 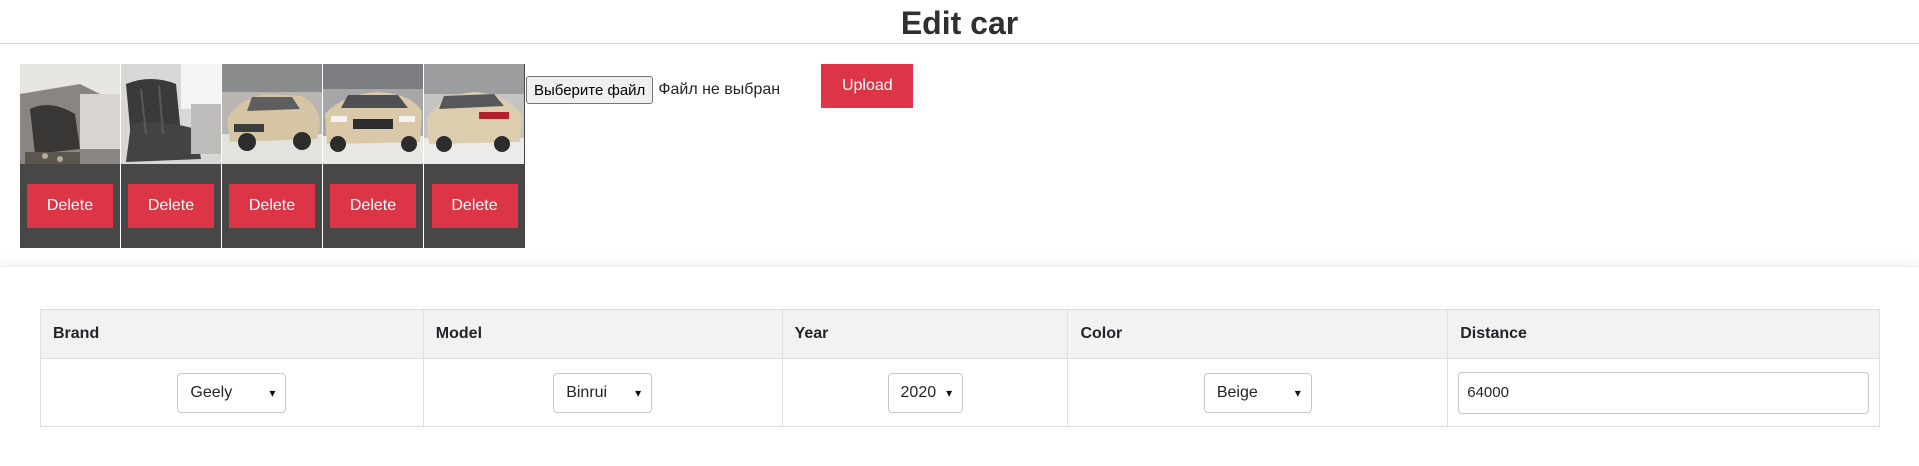 I want to click on upload-area: Выберите файл Файл не выбран Upload, so click(x=720, y=86).